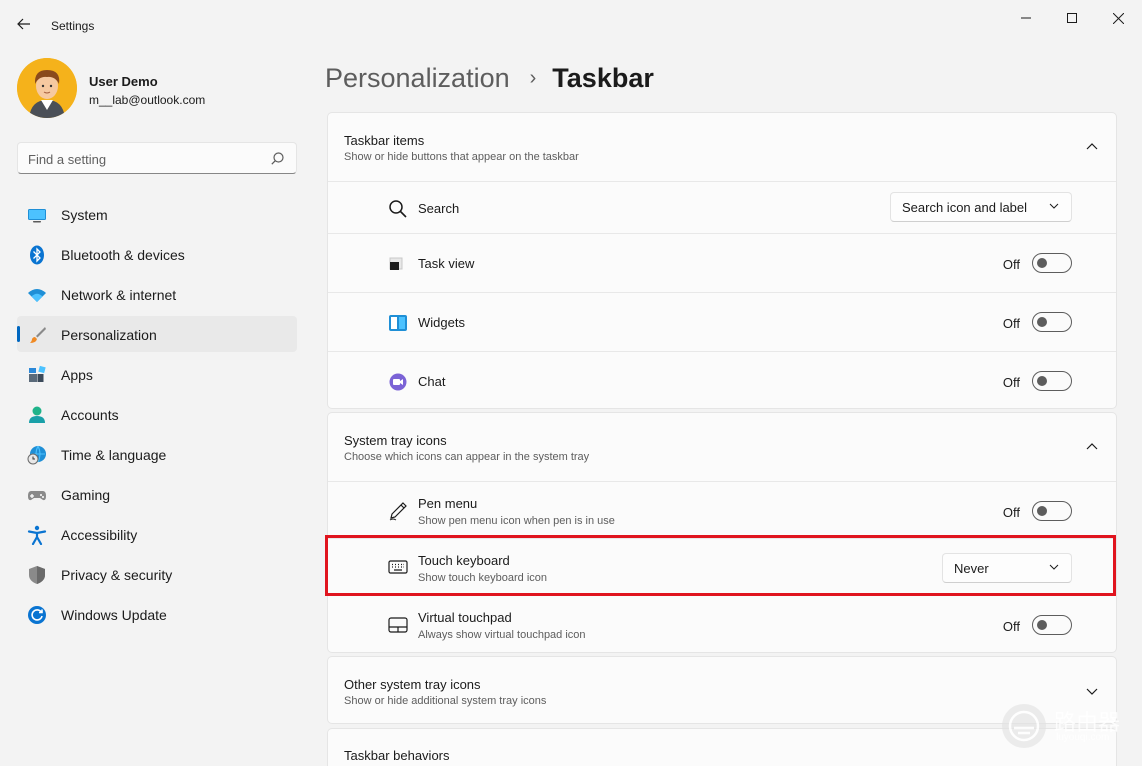  What do you see at coordinates (502, 635) in the screenshot?
I see `setting-description: Always show virtual touchpad icon` at bounding box center [502, 635].